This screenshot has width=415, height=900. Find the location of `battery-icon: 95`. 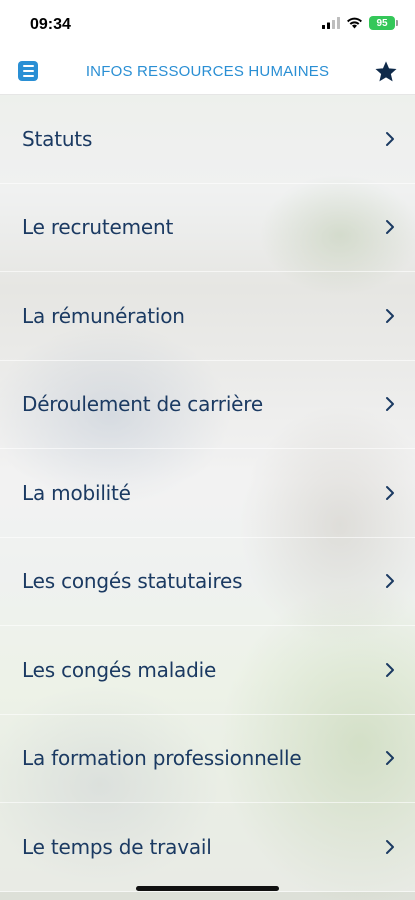

battery-icon: 95 is located at coordinates (383, 23).